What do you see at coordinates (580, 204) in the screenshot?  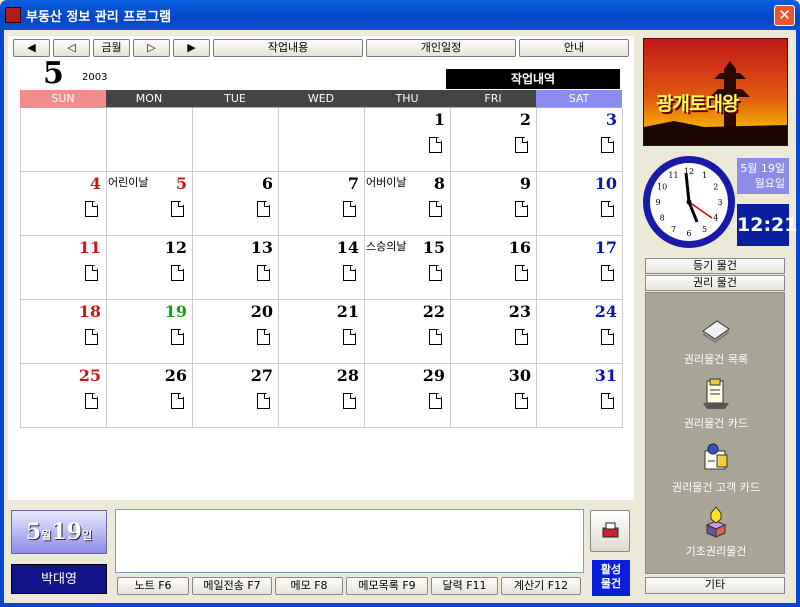 I see `calendar-day-cell: 10` at bounding box center [580, 204].